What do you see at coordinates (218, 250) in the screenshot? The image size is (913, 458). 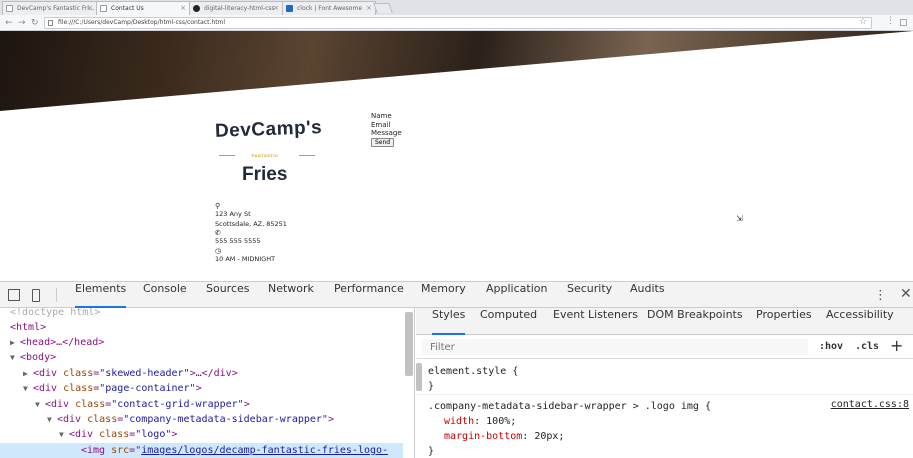 I see `clock-icon: ◷` at bounding box center [218, 250].